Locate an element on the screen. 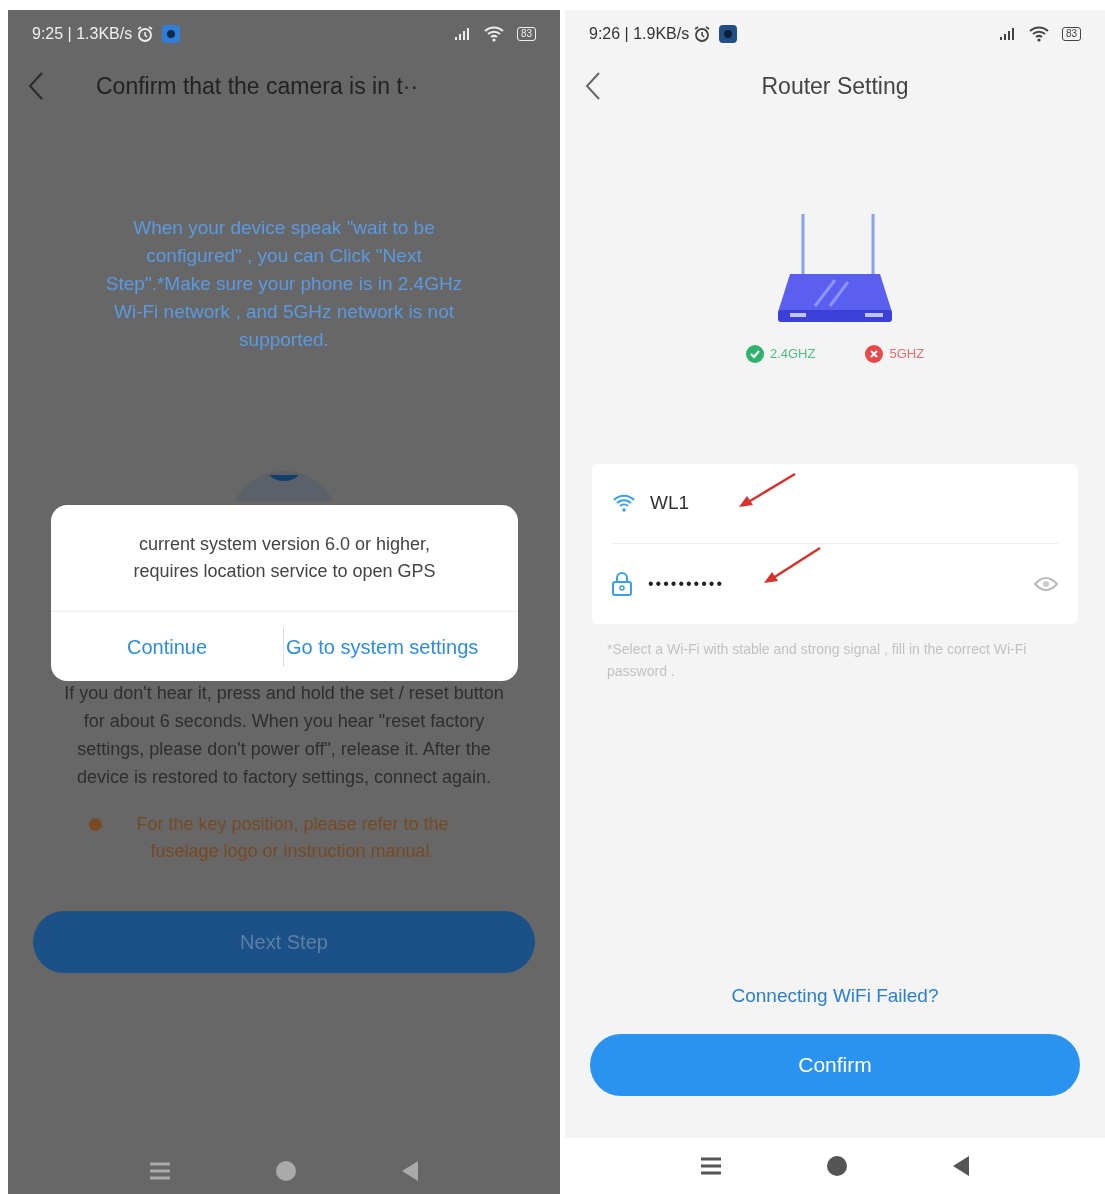 Image resolution: width=1105 pixels, height=1194 pixels. status-time: 9:26 | 1.9KB/s is located at coordinates (639, 34).